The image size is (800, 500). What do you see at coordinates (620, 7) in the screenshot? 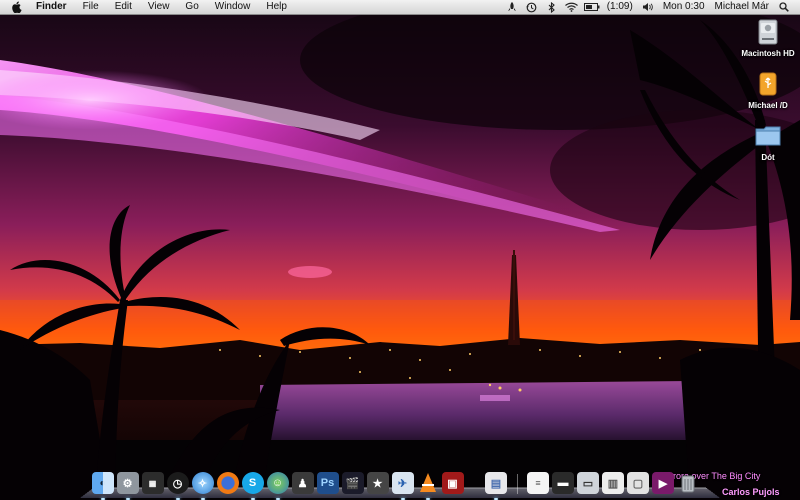
I see `battery-time-text: (1:09)` at bounding box center [620, 7].